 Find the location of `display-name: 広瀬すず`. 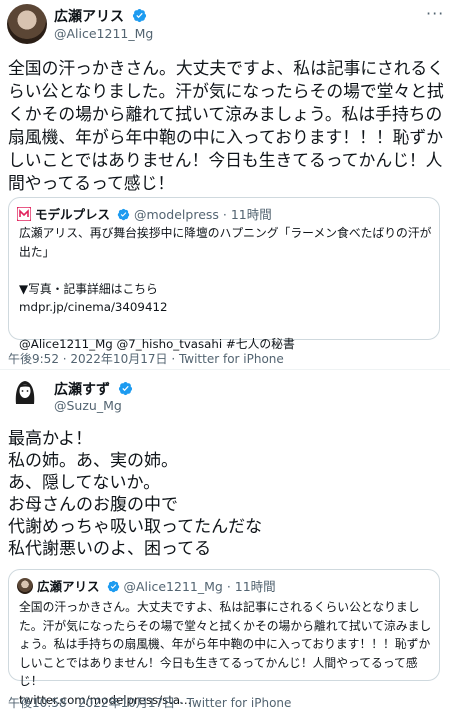

display-name: 広瀬すず is located at coordinates (93, 389).